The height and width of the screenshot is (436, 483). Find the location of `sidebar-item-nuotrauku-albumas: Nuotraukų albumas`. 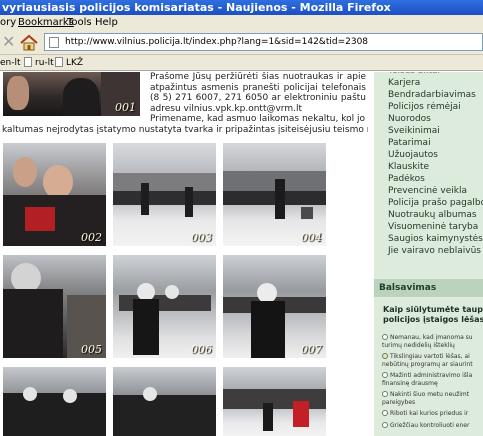

sidebar-item-nuotrauku-albumas: Nuotraukų albumas is located at coordinates (432, 215).